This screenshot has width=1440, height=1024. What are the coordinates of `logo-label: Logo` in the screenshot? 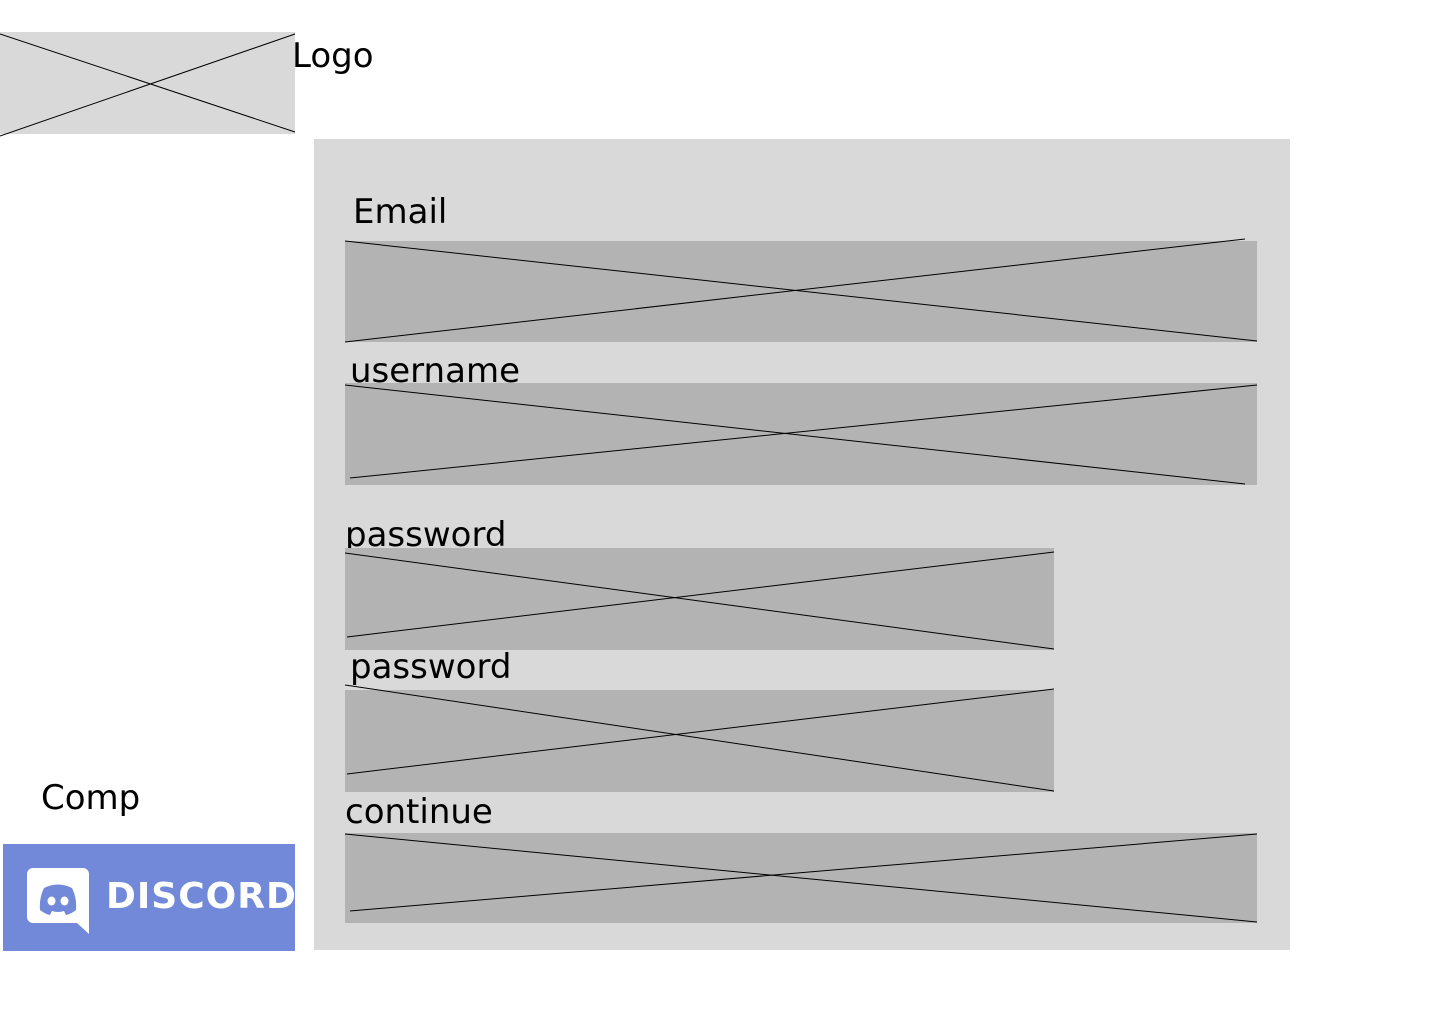 It's located at (333, 56).